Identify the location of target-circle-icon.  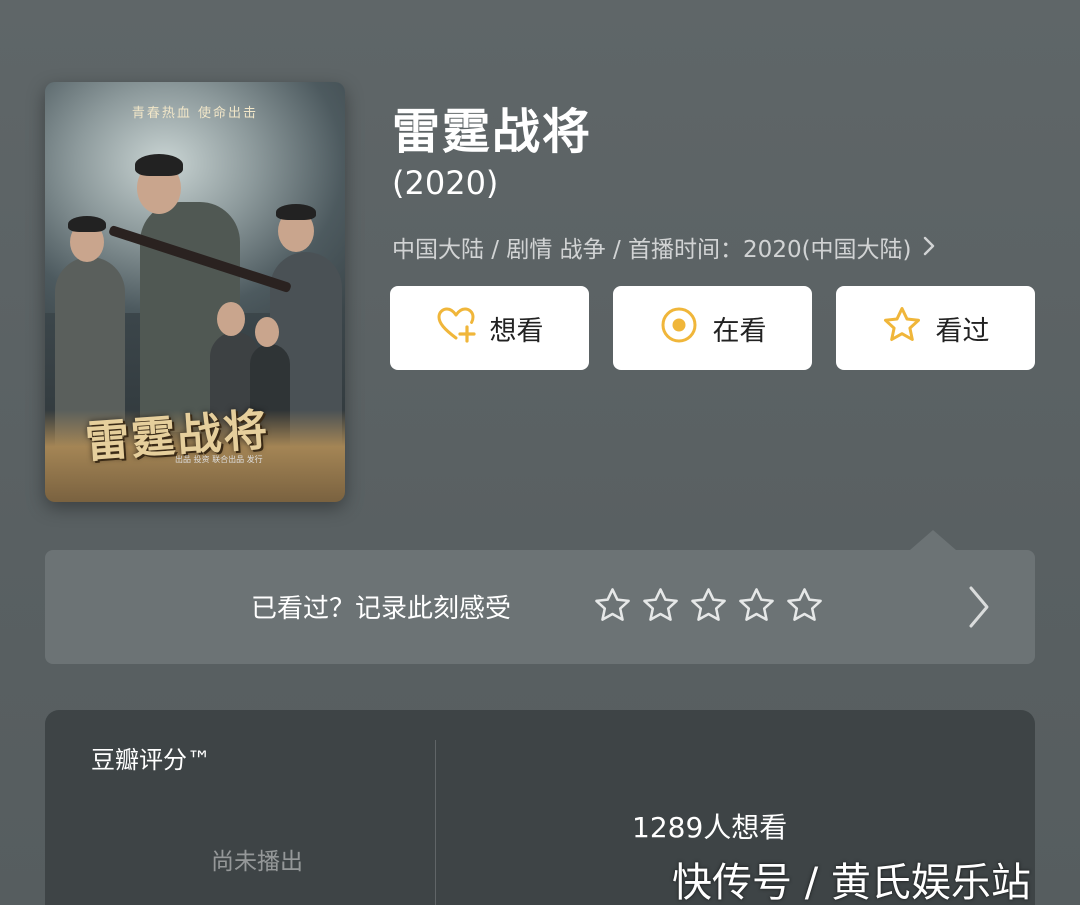
(679, 328).